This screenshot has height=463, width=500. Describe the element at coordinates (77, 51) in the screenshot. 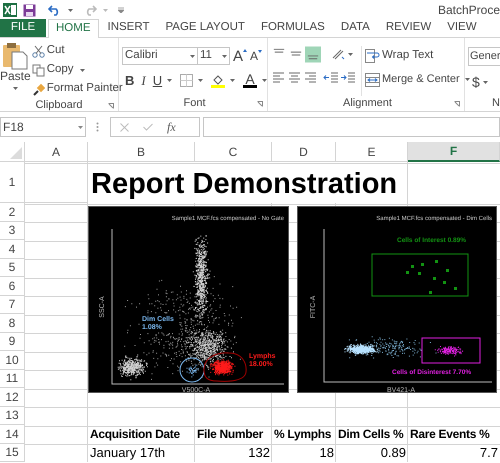

I see `cut-button: Cut` at that location.